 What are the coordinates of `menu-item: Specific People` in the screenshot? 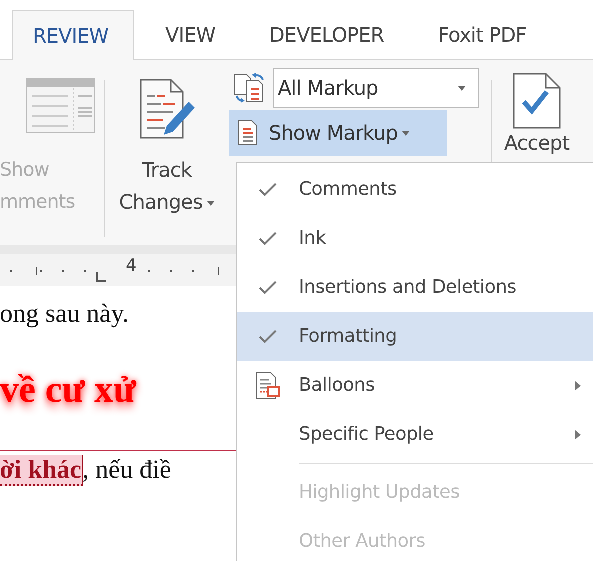 It's located at (415, 434).